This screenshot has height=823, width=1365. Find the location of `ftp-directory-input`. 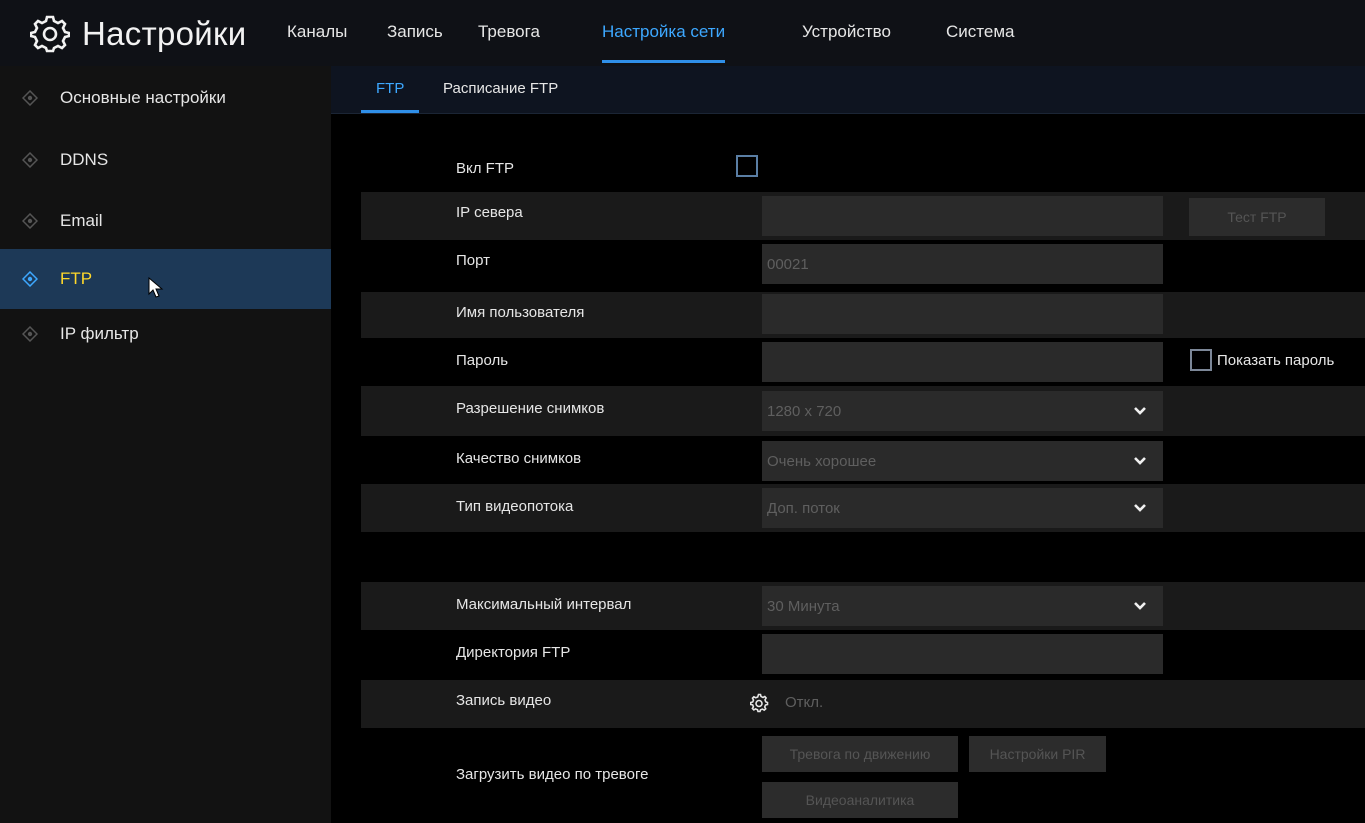

ftp-directory-input is located at coordinates (962, 654).